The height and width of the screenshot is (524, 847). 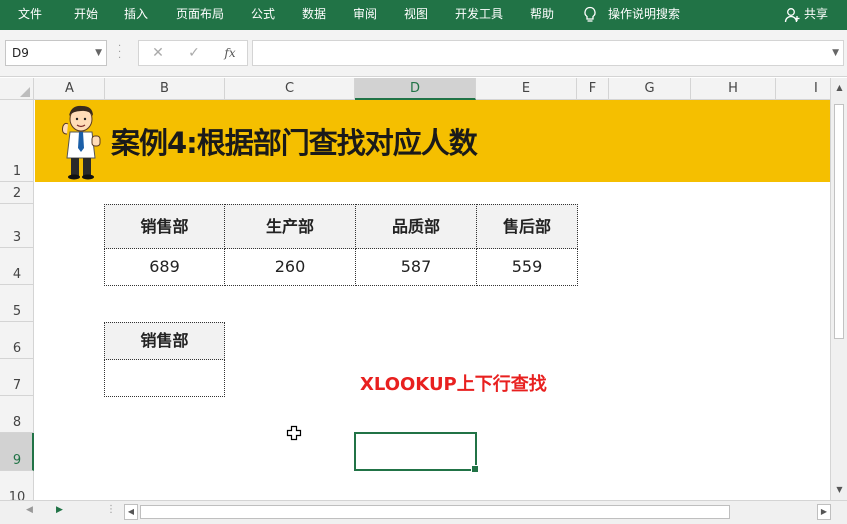 What do you see at coordinates (17, 303) in the screenshot?
I see `row-header-5: 5` at bounding box center [17, 303].